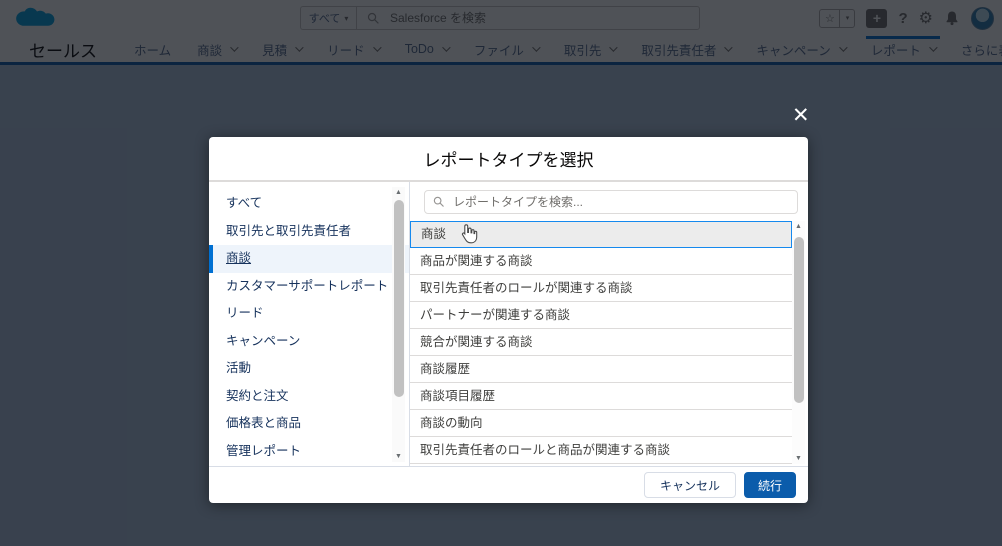 The width and height of the screenshot is (1002, 546). What do you see at coordinates (309, 232) in the screenshot?
I see `category-accounts-contacts: 取引先と取引先責任者` at bounding box center [309, 232].